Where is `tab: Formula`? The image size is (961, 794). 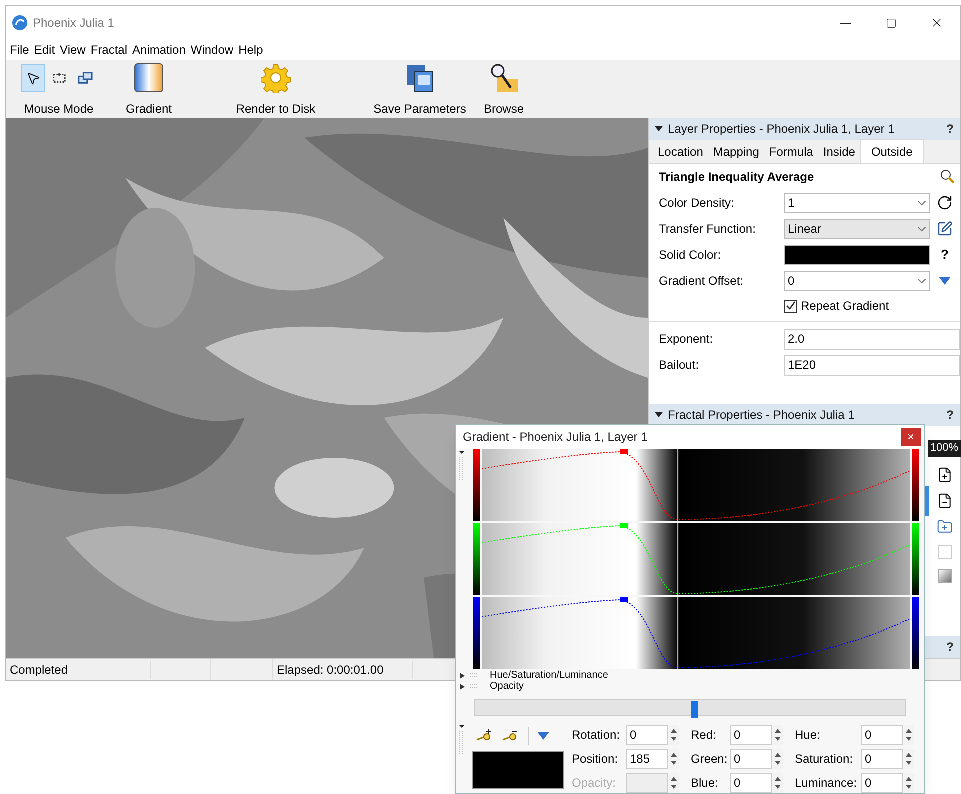
tab: Formula is located at coordinates (791, 152).